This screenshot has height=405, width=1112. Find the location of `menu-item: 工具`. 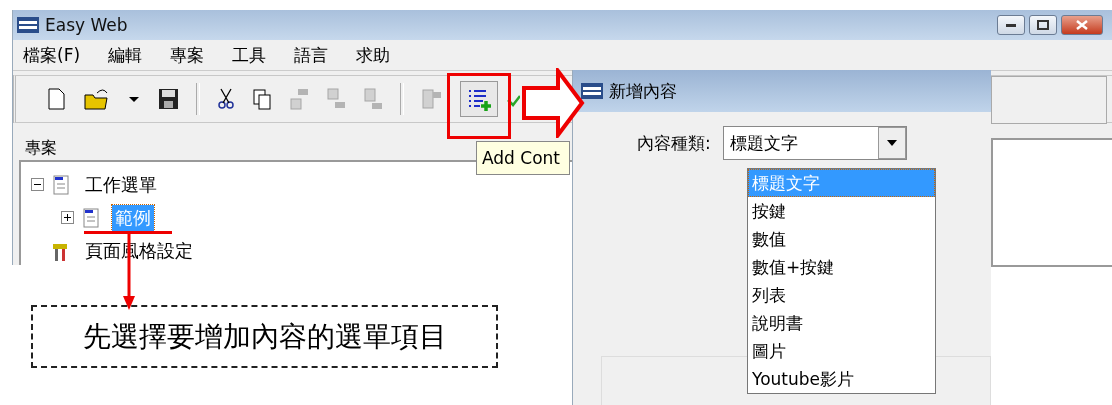

menu-item: 工具 is located at coordinates (249, 55).